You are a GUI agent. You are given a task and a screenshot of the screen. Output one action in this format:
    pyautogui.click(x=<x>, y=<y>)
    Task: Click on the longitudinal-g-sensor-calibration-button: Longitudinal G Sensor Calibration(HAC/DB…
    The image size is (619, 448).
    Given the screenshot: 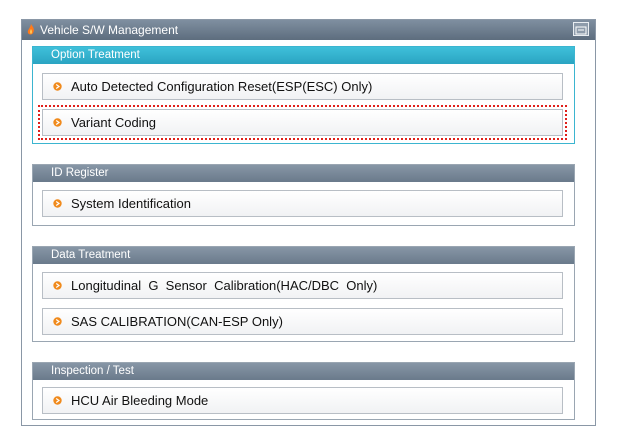 What is the action you would take?
    pyautogui.click(x=302, y=285)
    